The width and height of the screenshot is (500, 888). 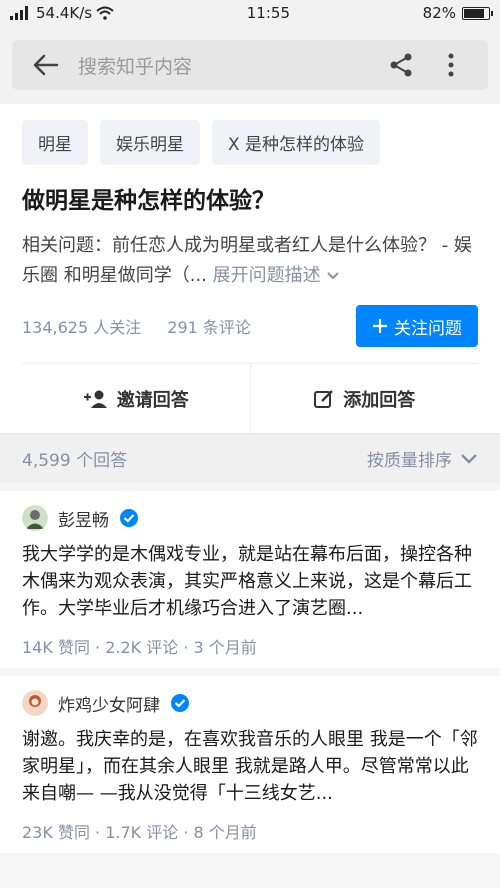 I want to click on search-header: 搜索知乎内容, so click(x=250, y=65).